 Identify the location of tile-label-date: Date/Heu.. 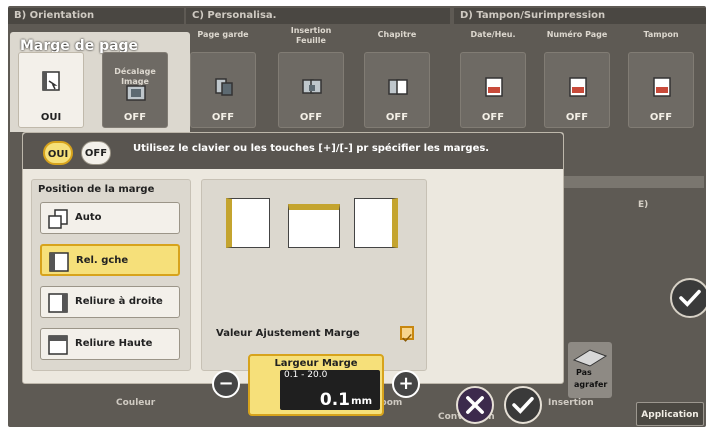
(493, 34).